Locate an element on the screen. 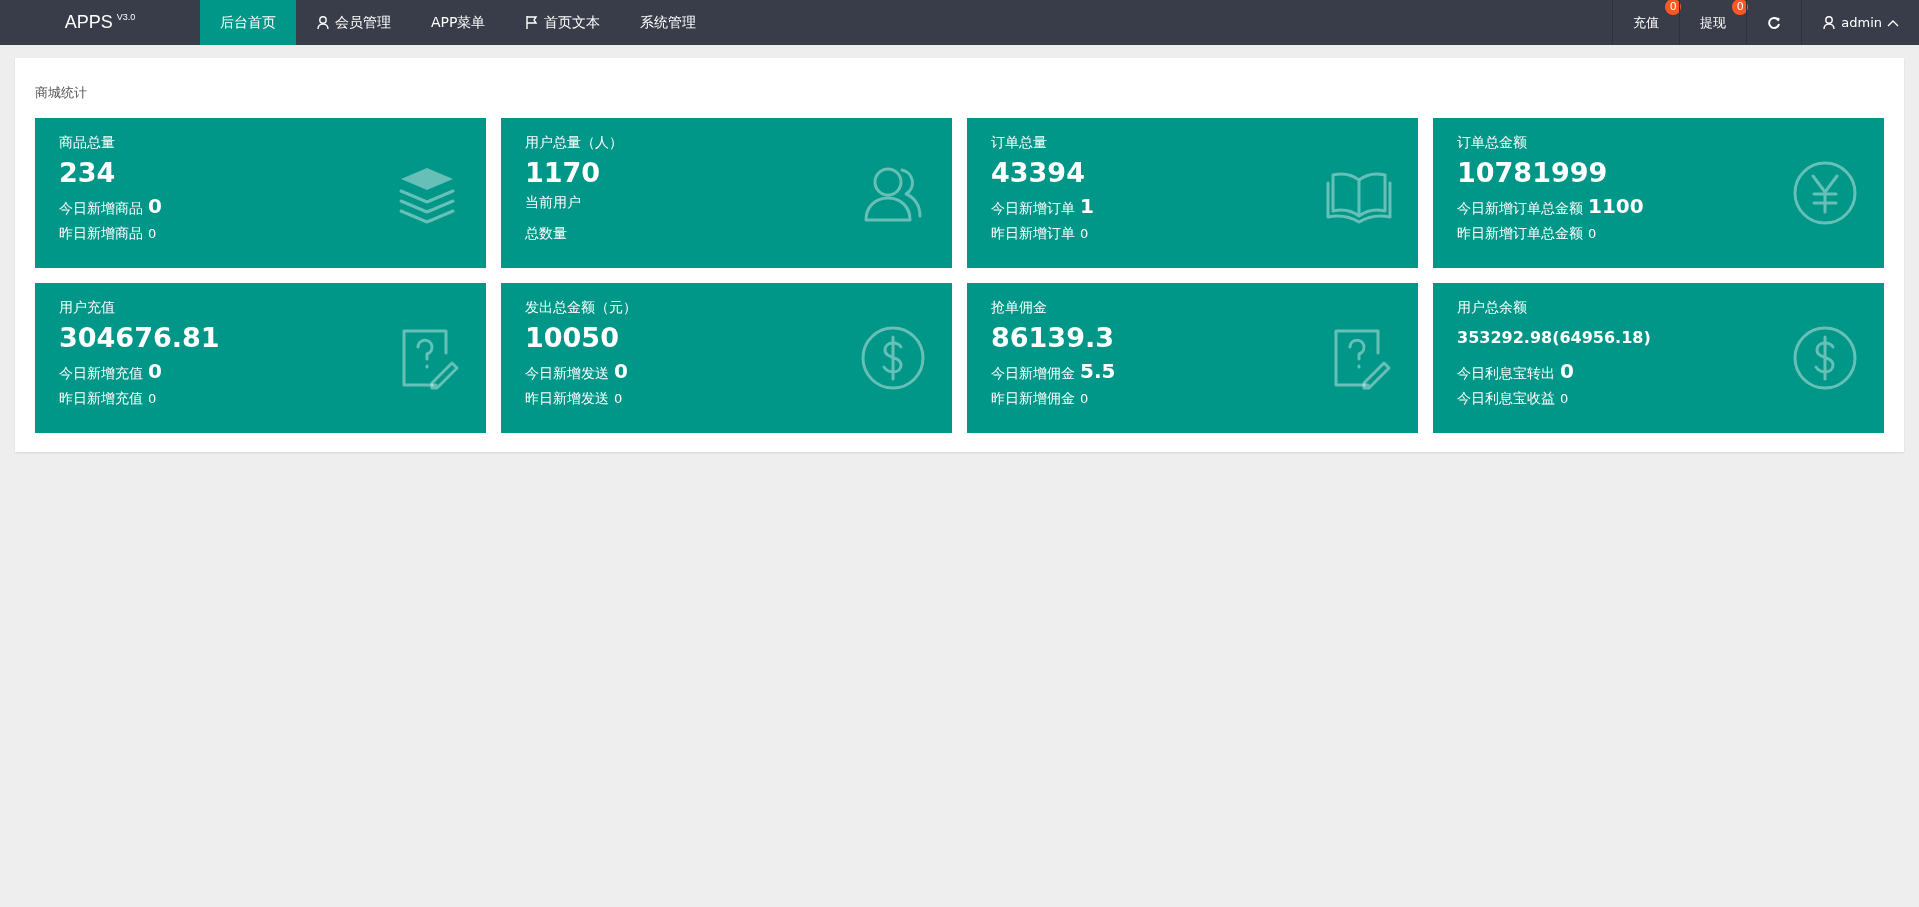 The image size is (1919, 907). stat-value: 1170 is located at coordinates (563, 173).